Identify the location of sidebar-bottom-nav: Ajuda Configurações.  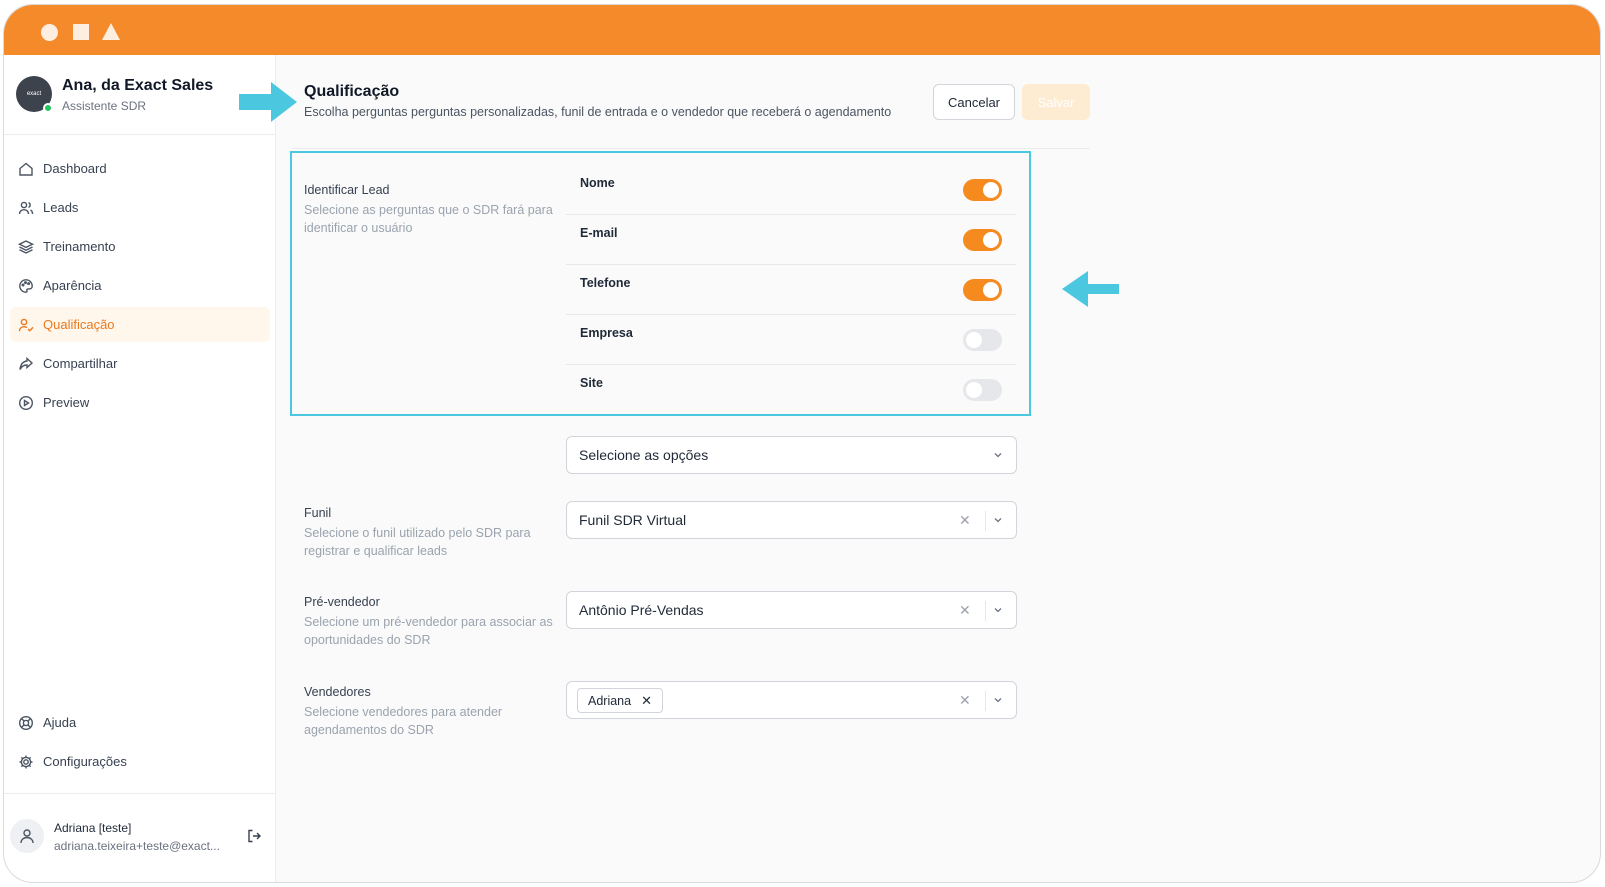
(140, 744).